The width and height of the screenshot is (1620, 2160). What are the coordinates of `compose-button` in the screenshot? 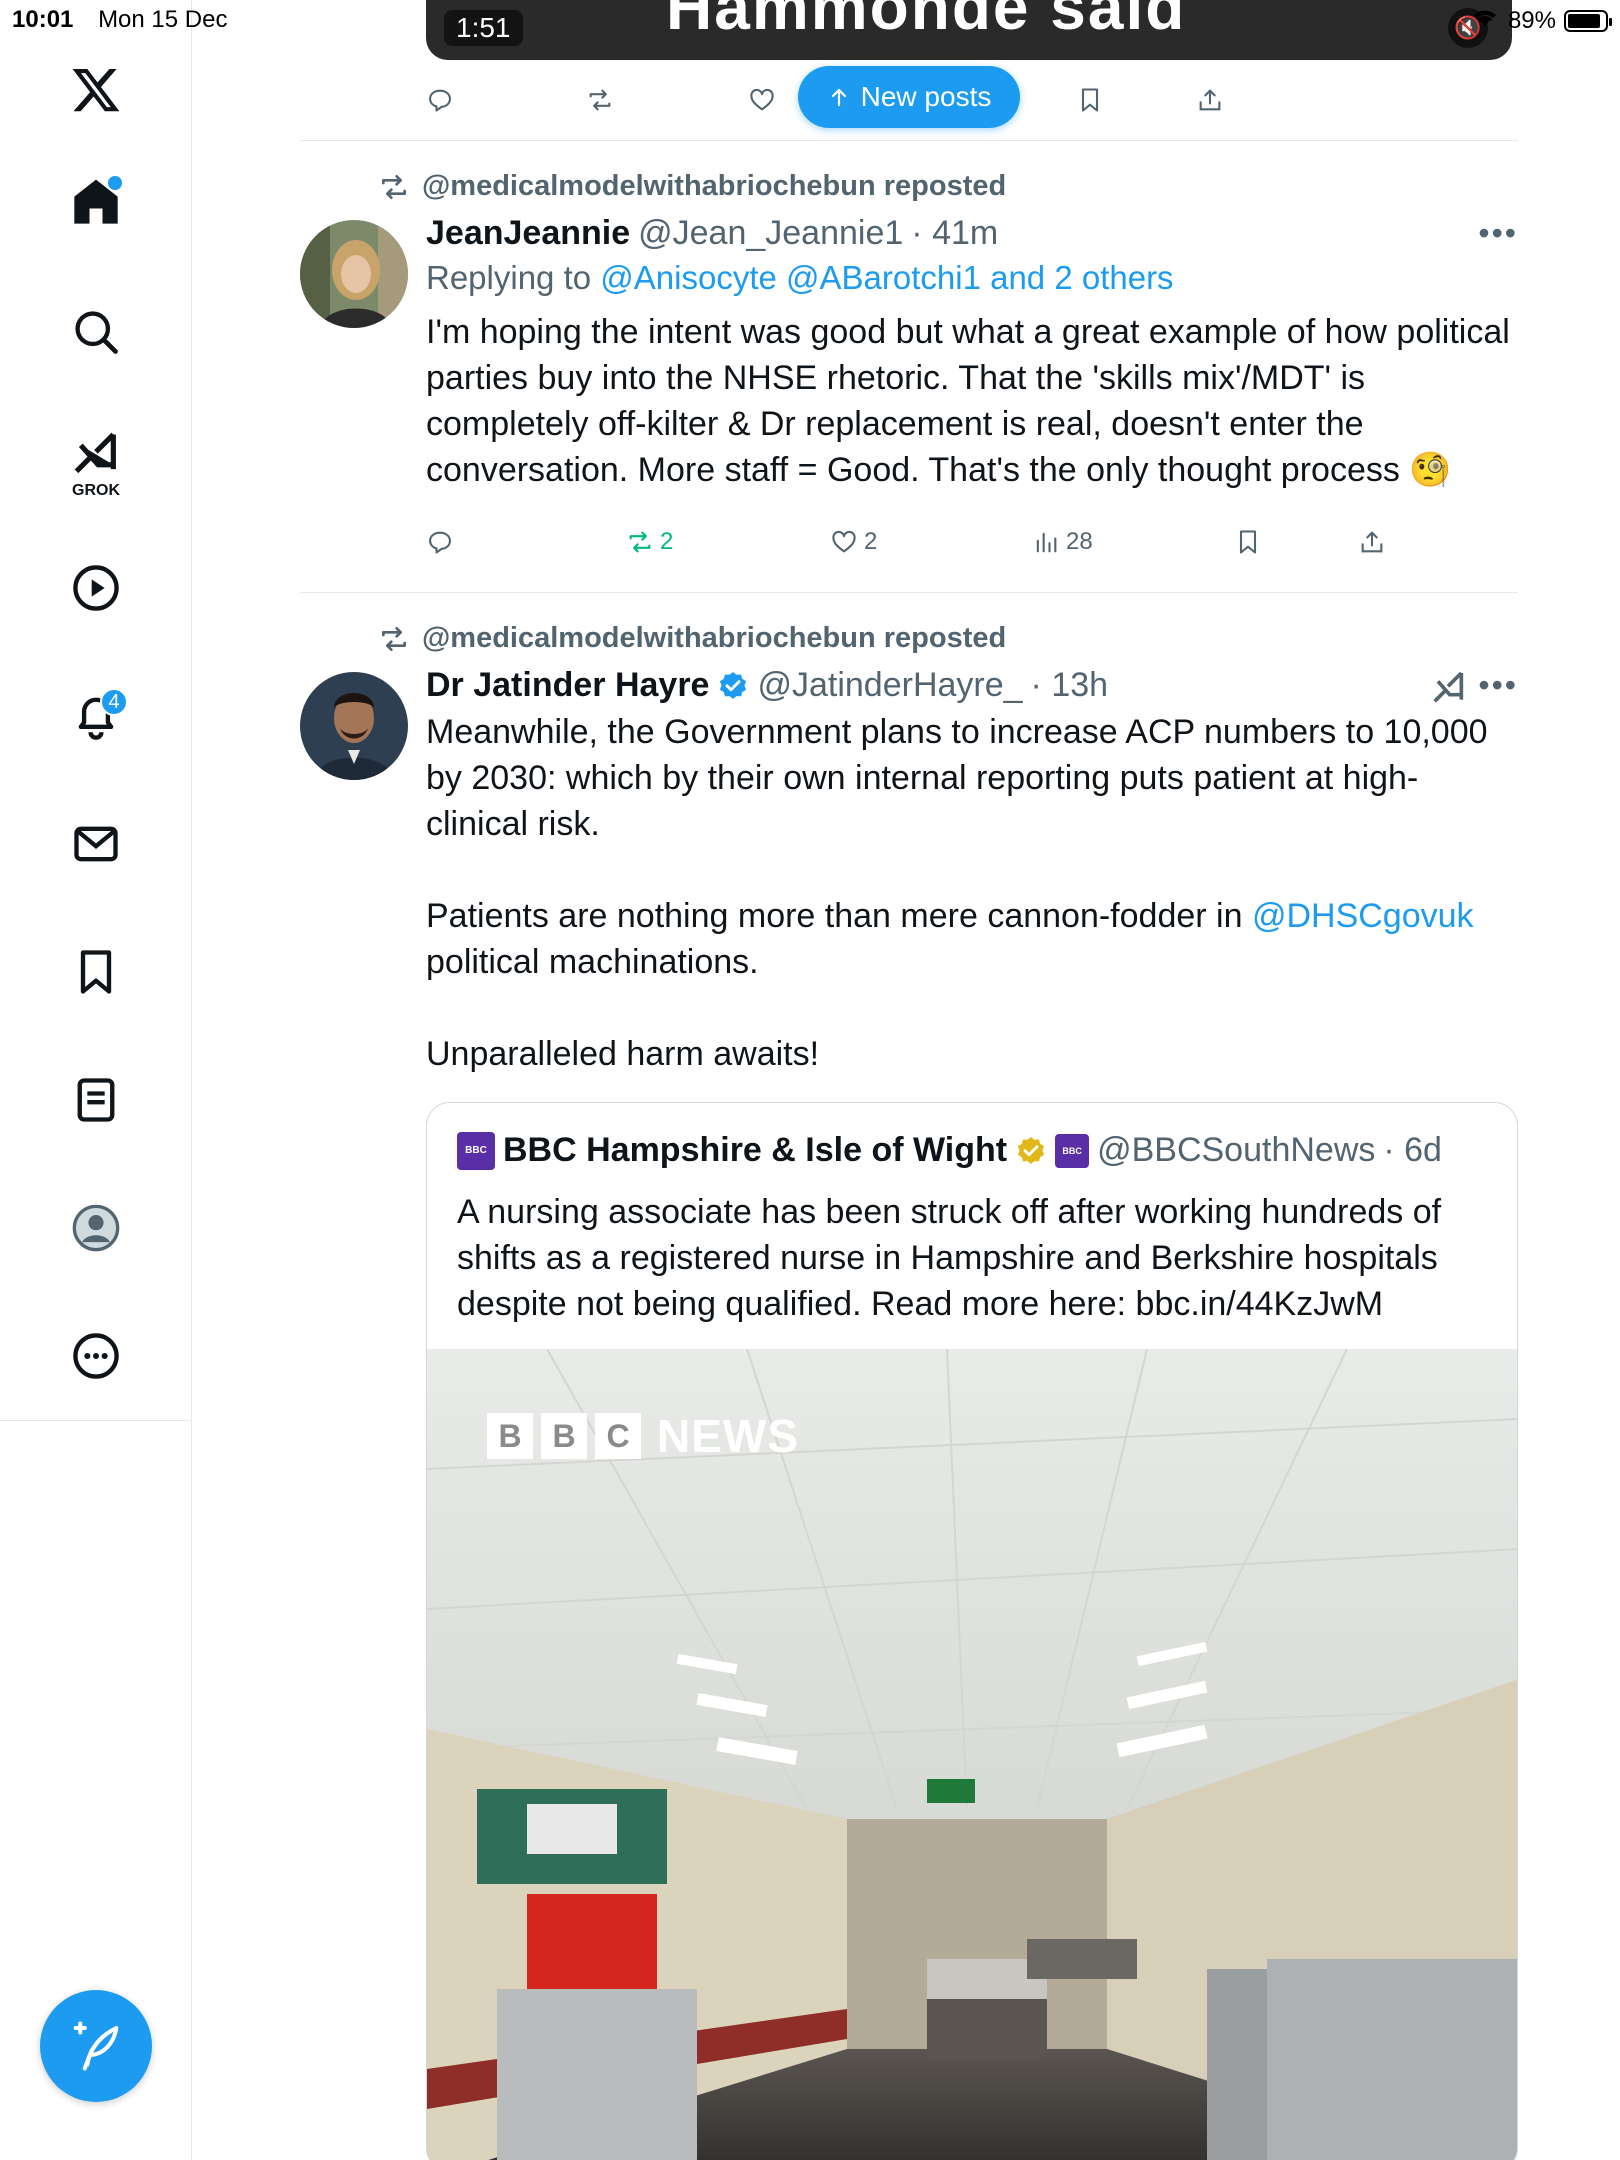 It's located at (96, 2046).